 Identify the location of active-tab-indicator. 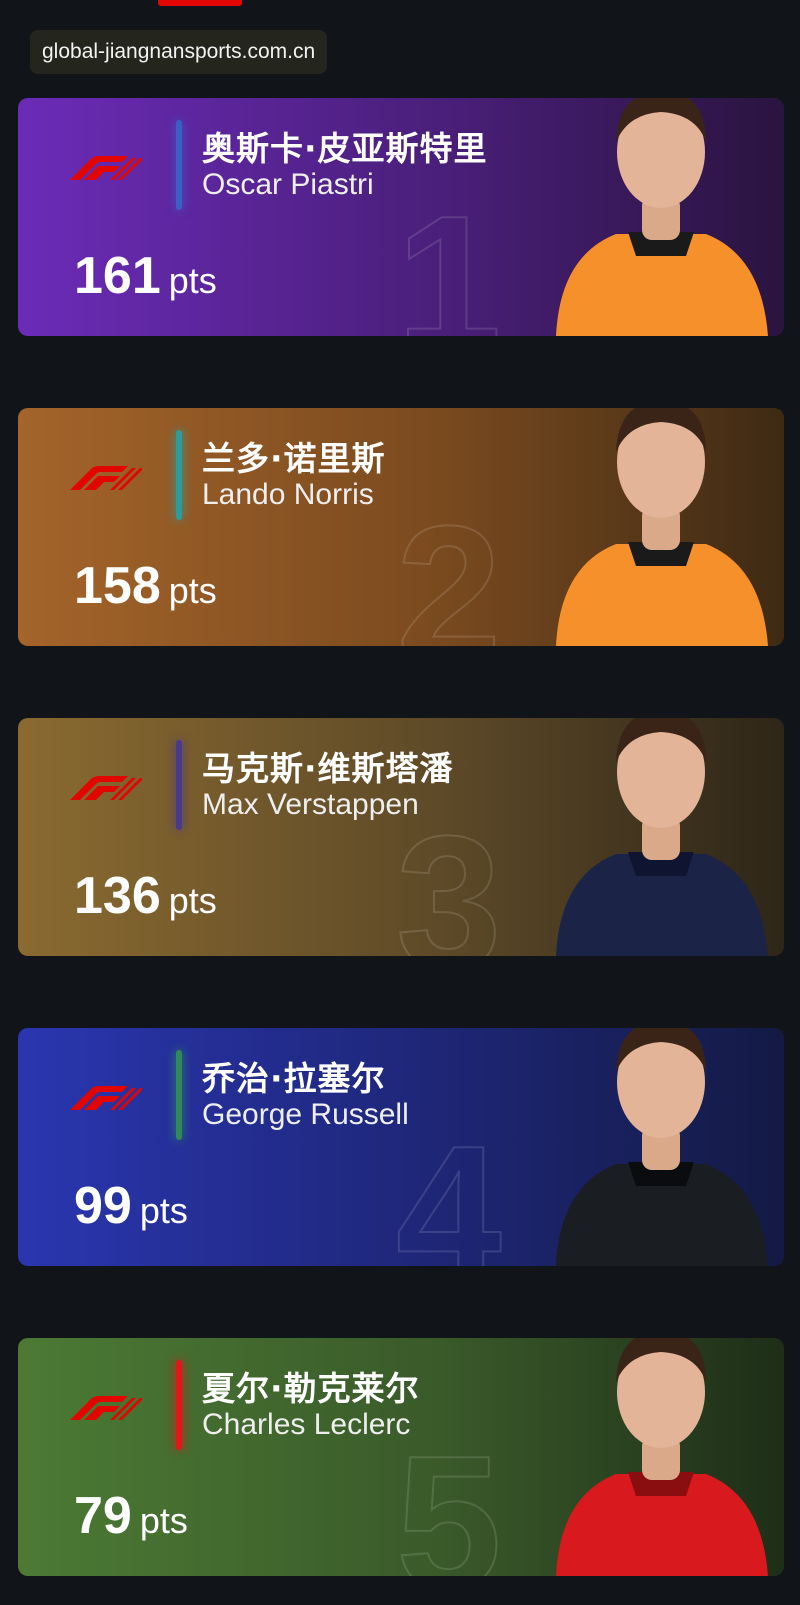
(200, 3).